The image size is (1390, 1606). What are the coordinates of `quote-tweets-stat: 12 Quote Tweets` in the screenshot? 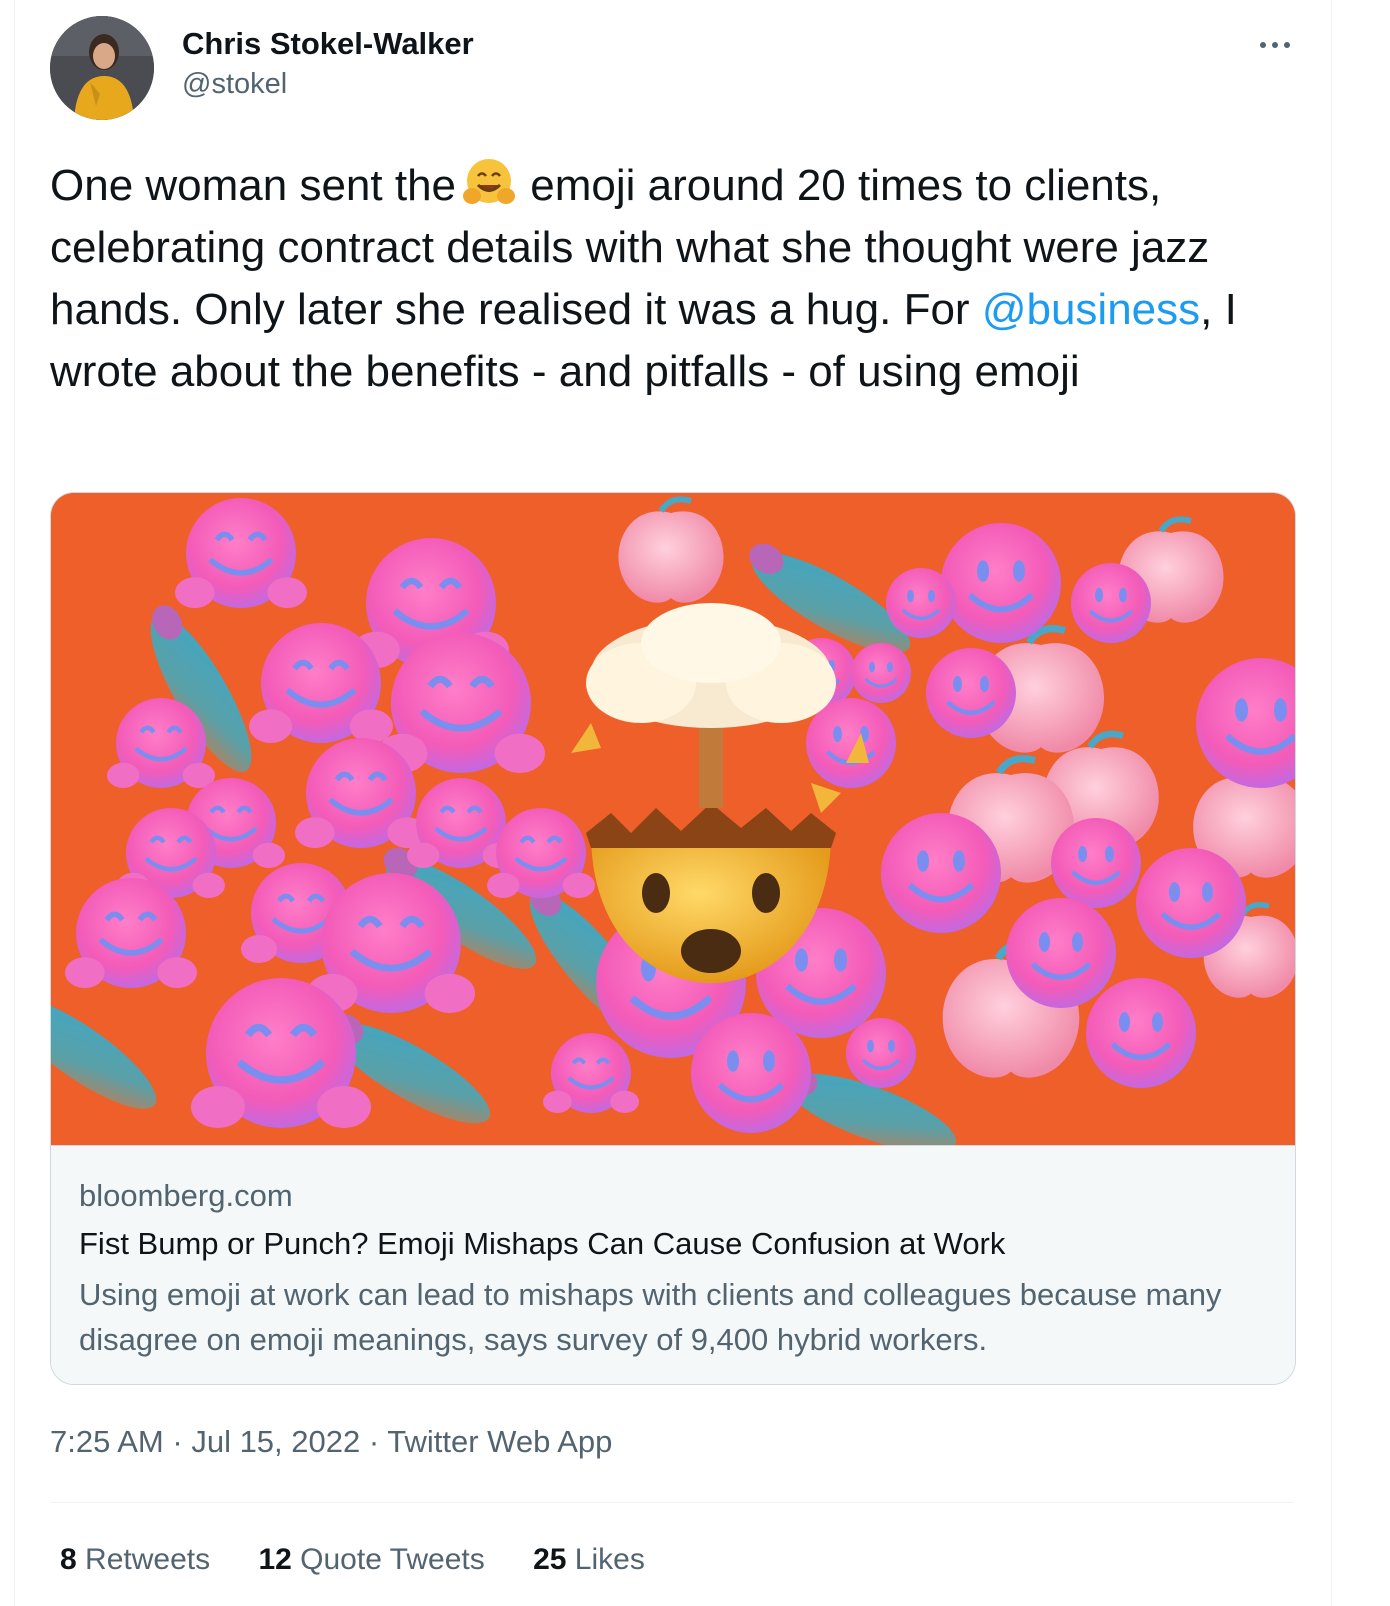 It's located at (371, 1560).